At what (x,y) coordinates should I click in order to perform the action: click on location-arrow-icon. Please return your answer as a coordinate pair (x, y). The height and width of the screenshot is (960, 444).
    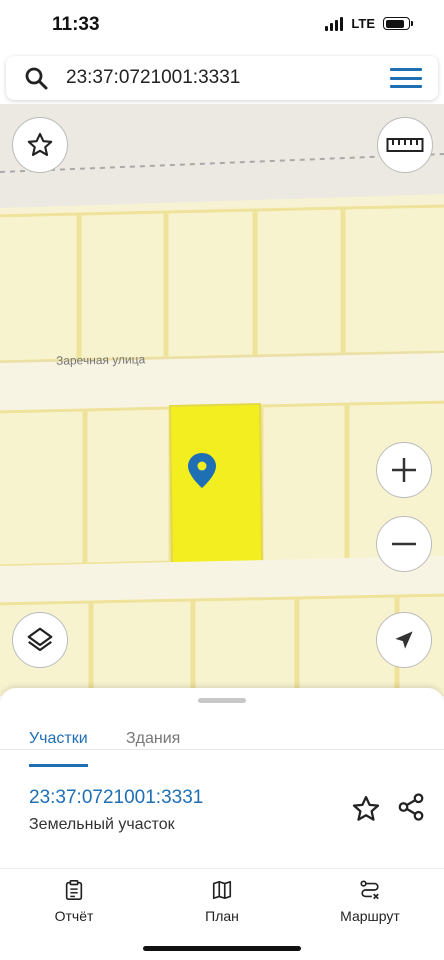
    Looking at the image, I should click on (404, 640).